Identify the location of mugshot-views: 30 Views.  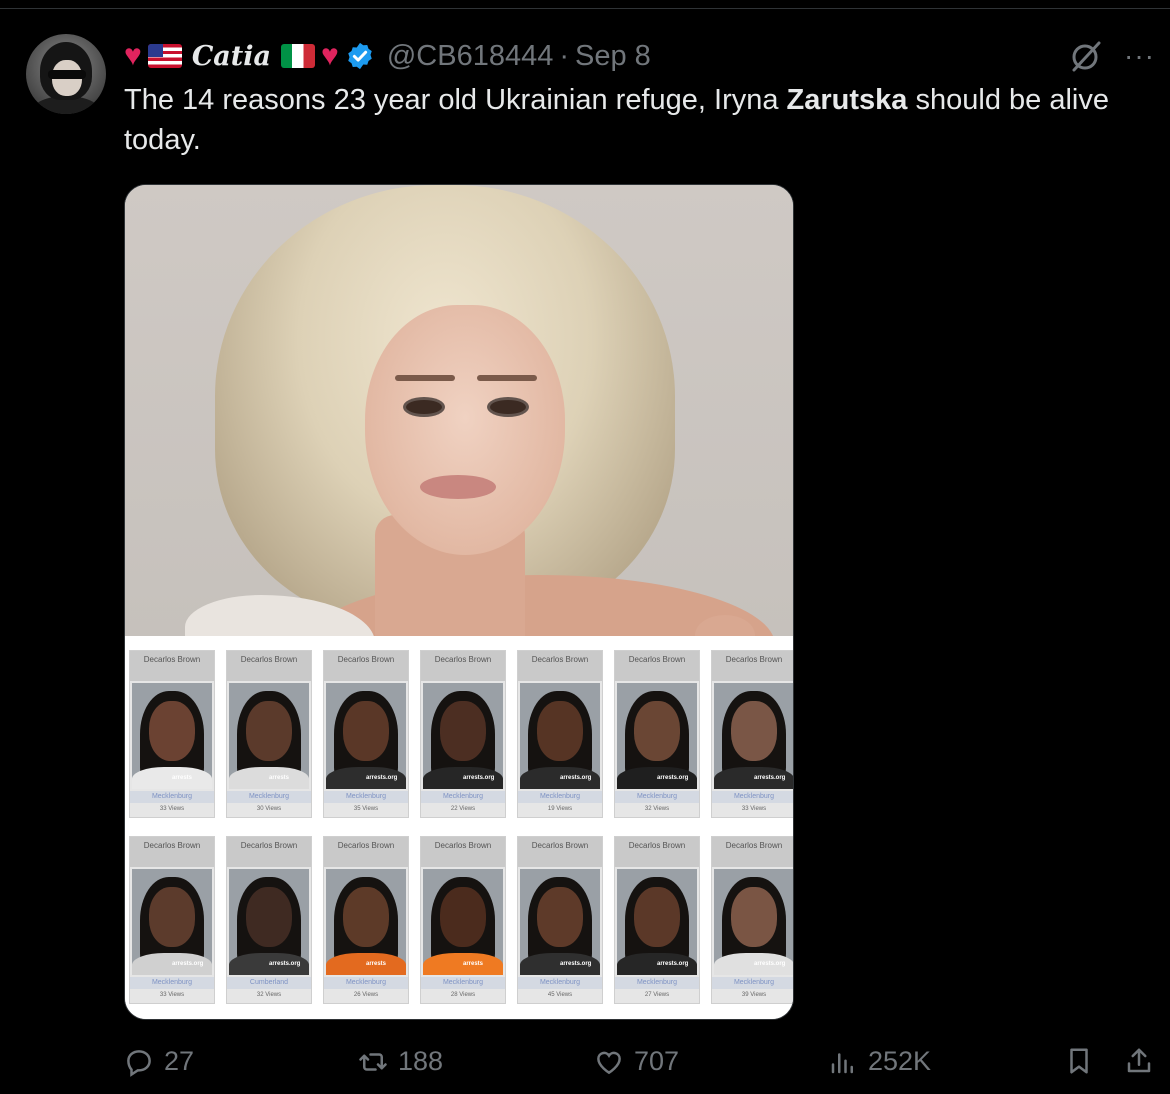
(269, 809).